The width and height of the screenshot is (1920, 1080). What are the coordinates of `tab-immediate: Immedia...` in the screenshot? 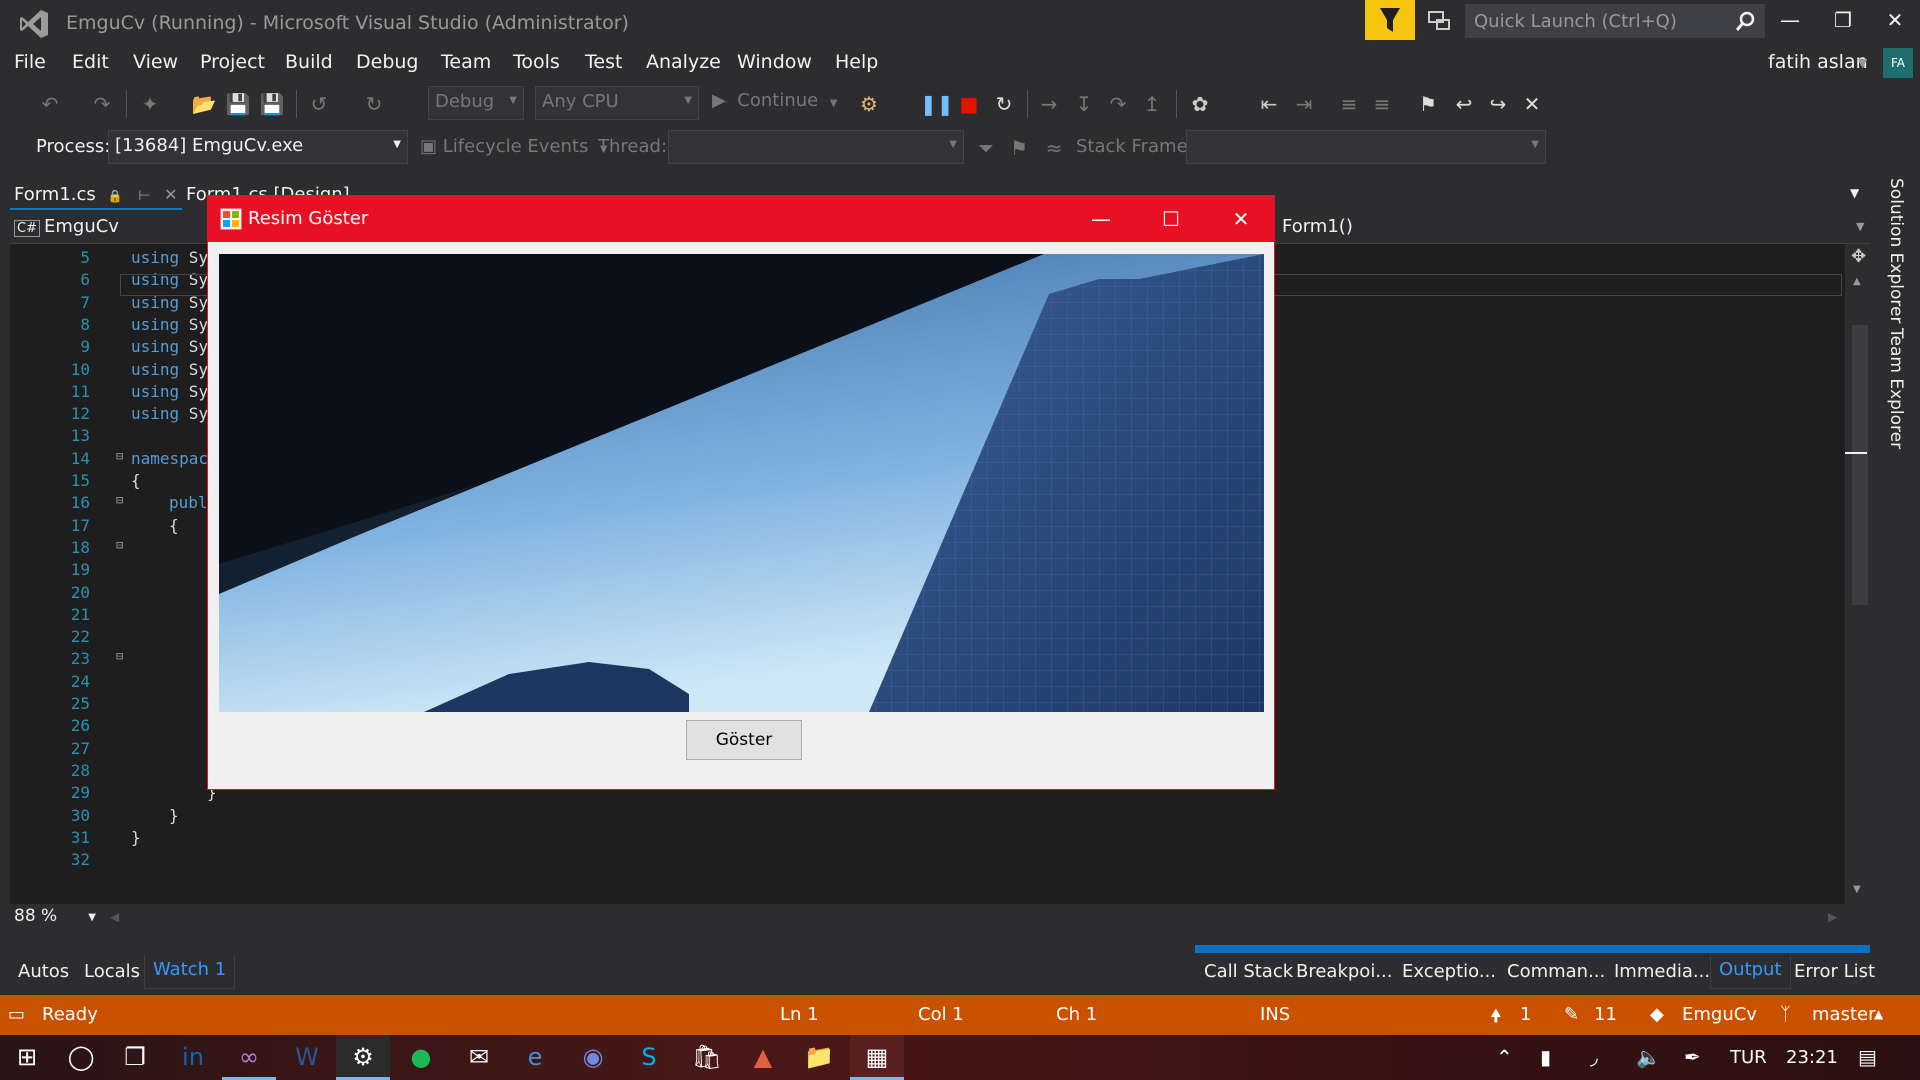 It's located at (1662, 971).